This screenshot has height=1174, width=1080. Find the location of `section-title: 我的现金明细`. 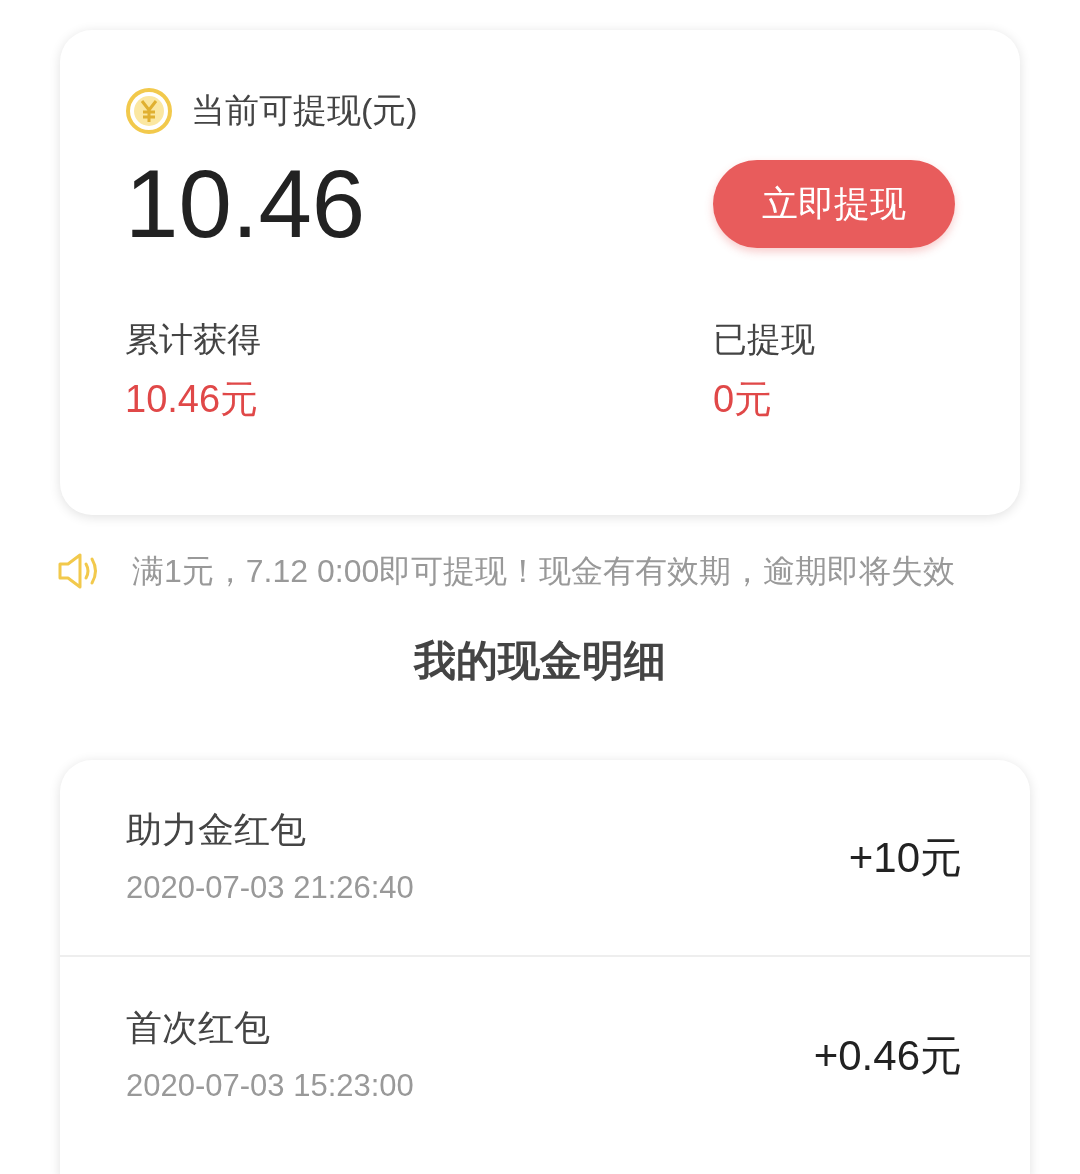

section-title: 我的现金明细 is located at coordinates (540, 661).